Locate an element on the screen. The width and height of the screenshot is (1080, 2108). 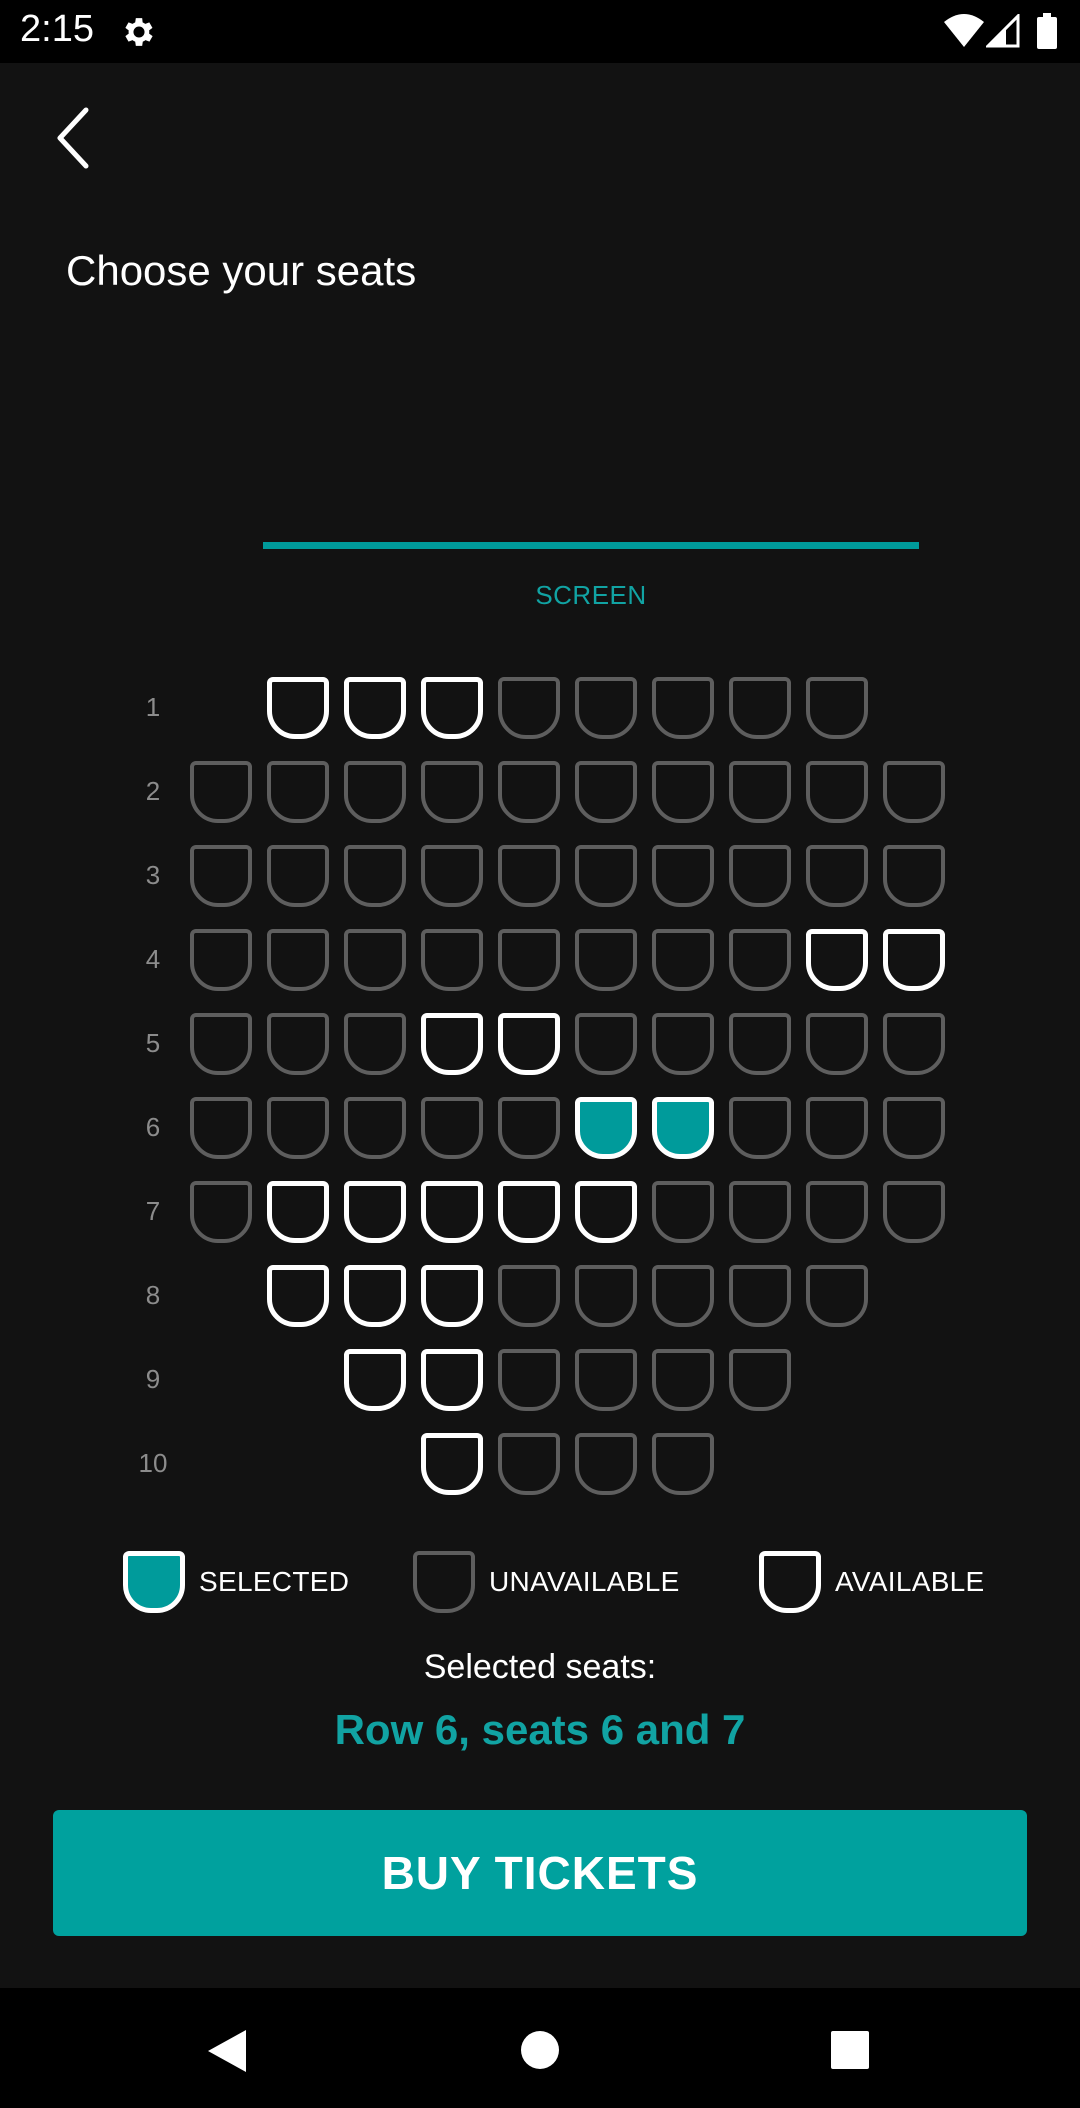
chevron-left-icon is located at coordinates (73, 138).